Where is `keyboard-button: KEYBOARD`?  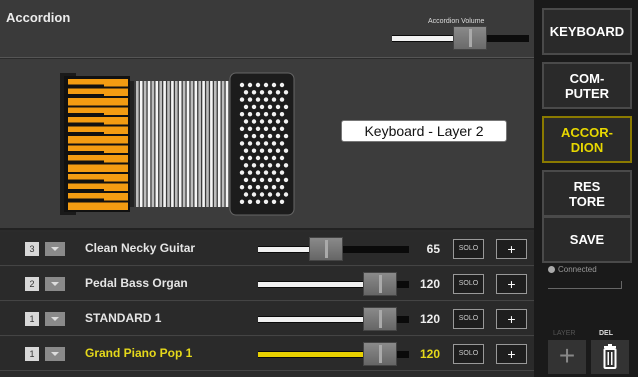
keyboard-button: KEYBOARD is located at coordinates (587, 31).